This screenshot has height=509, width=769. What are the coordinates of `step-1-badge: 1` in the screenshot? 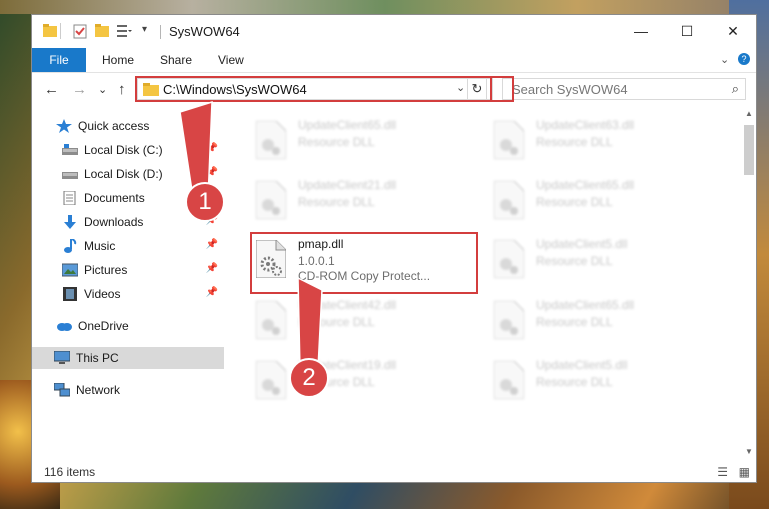 It's located at (205, 202).